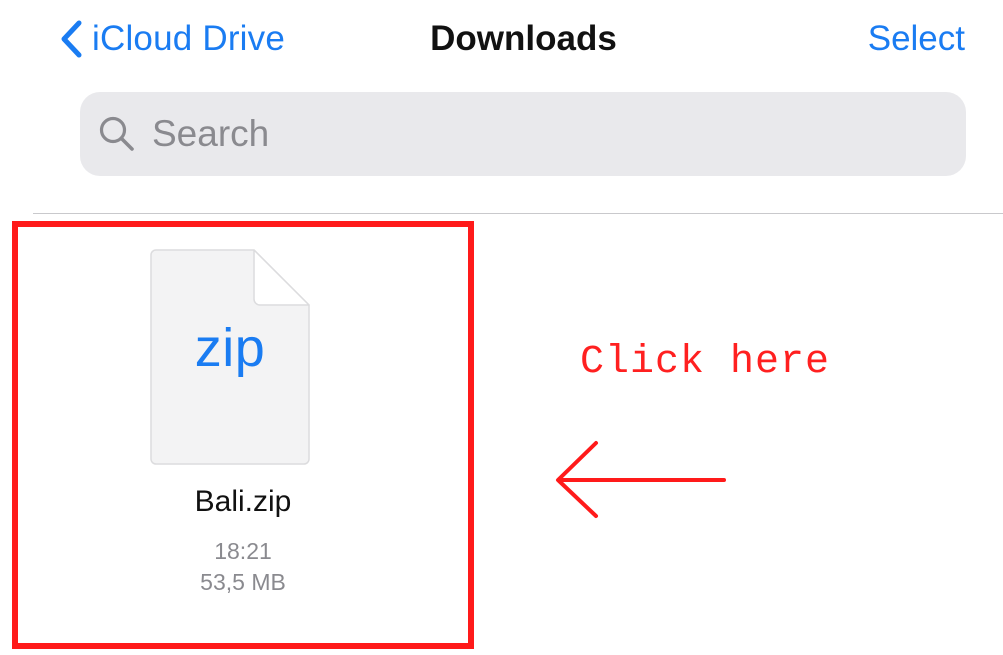 The height and width of the screenshot is (655, 1003). I want to click on zip-file-icon: zip, so click(230, 357).